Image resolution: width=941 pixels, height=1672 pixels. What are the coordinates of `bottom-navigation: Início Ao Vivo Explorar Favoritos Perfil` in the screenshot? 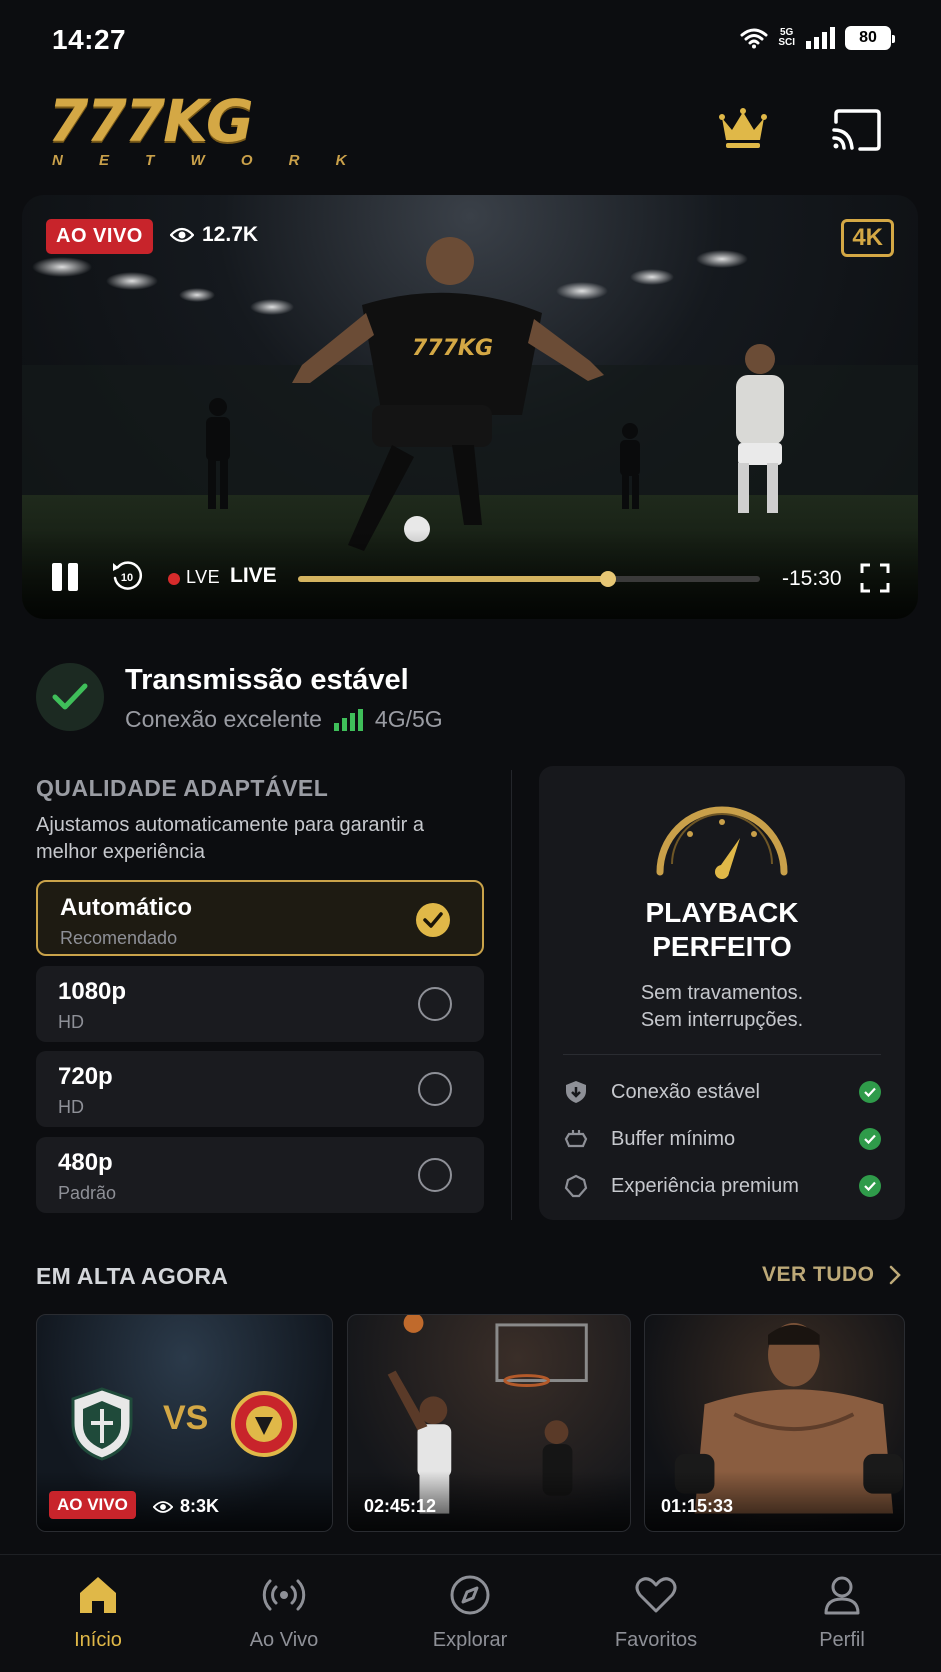 It's located at (470, 1613).